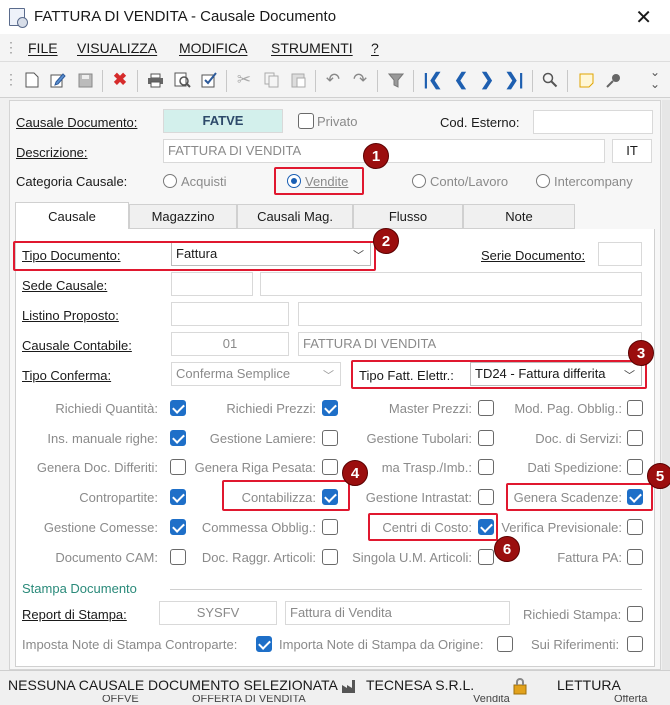 Image resolution: width=670 pixels, height=705 pixels. What do you see at coordinates (375, 48) in the screenshot?
I see `menu-help: ?` at bounding box center [375, 48].